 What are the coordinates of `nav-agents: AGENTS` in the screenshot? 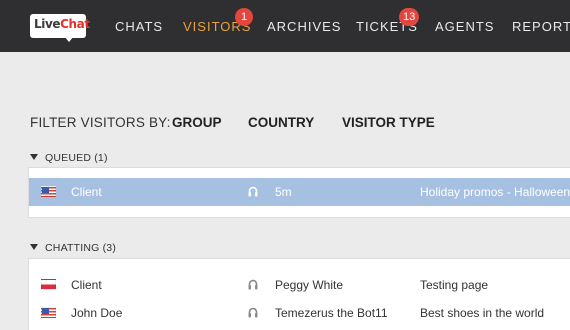 It's located at (464, 26).